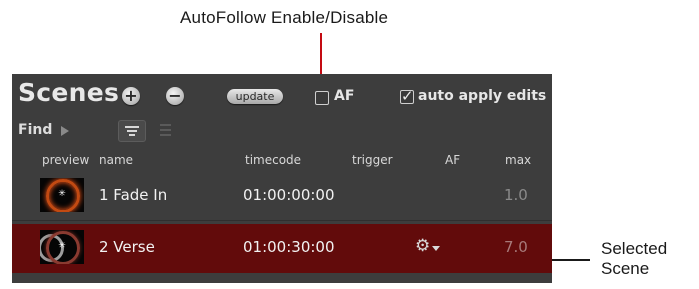 The image size is (699, 289). Describe the element at coordinates (65, 131) in the screenshot. I see `disclosure-arrow-icon` at that location.